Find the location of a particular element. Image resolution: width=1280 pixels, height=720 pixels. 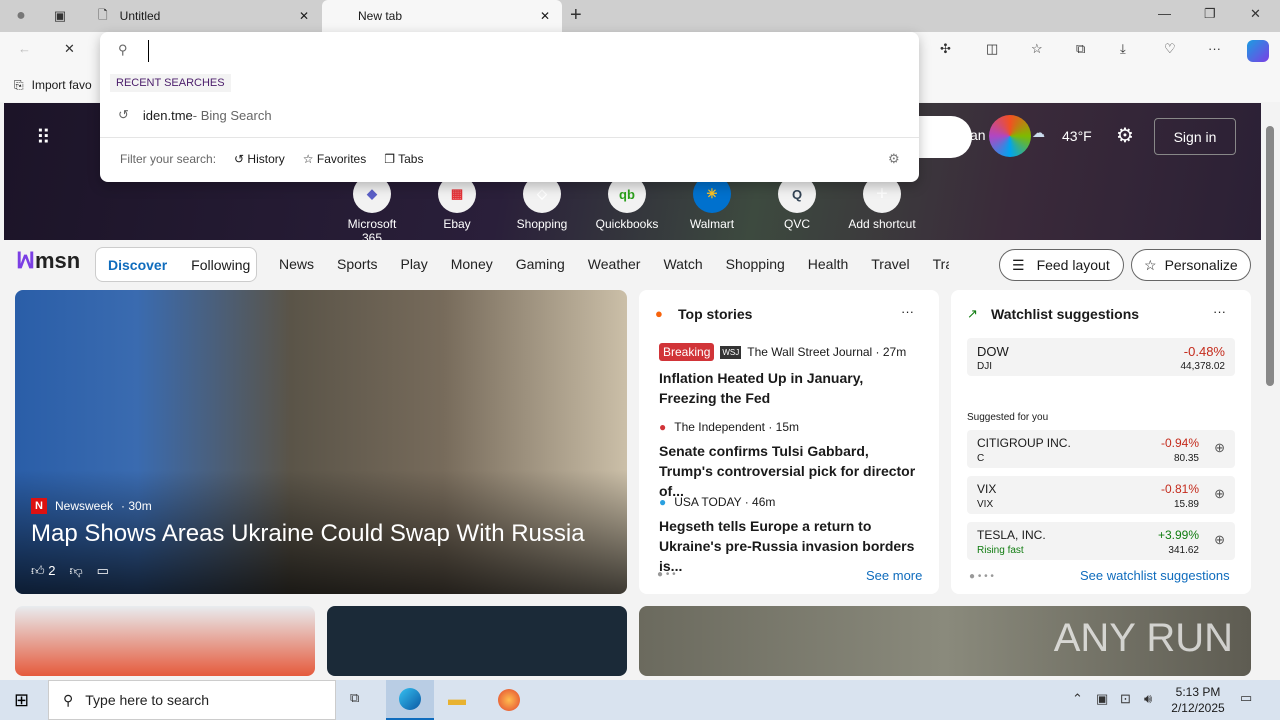

downloads-icon: ⤓ is located at coordinates (1123, 49).